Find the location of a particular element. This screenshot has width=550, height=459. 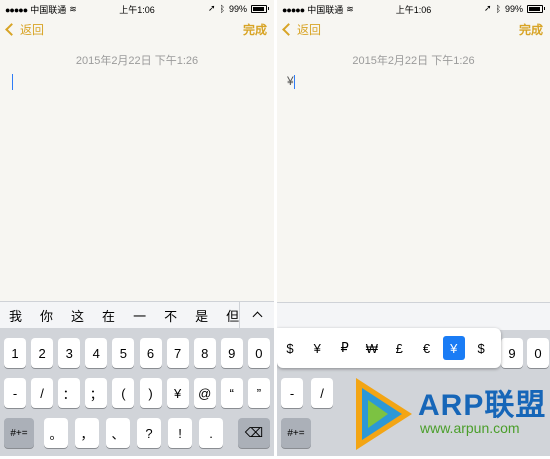

key-punct-6: . is located at coordinates (211, 433).